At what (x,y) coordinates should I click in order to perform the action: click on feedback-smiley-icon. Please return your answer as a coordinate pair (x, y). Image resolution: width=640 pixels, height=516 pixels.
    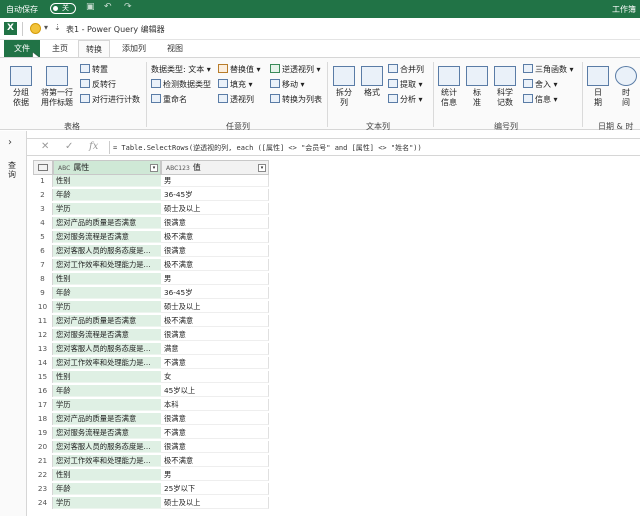
    Looking at the image, I should click on (35, 28).